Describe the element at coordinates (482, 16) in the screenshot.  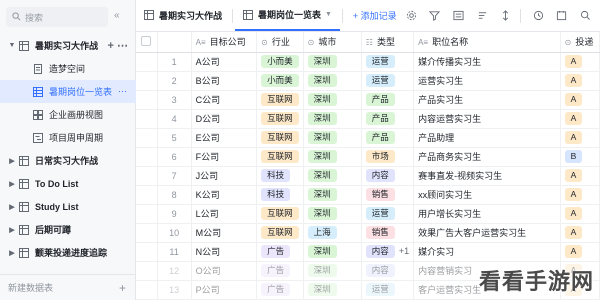
I see `sort-icon` at that location.